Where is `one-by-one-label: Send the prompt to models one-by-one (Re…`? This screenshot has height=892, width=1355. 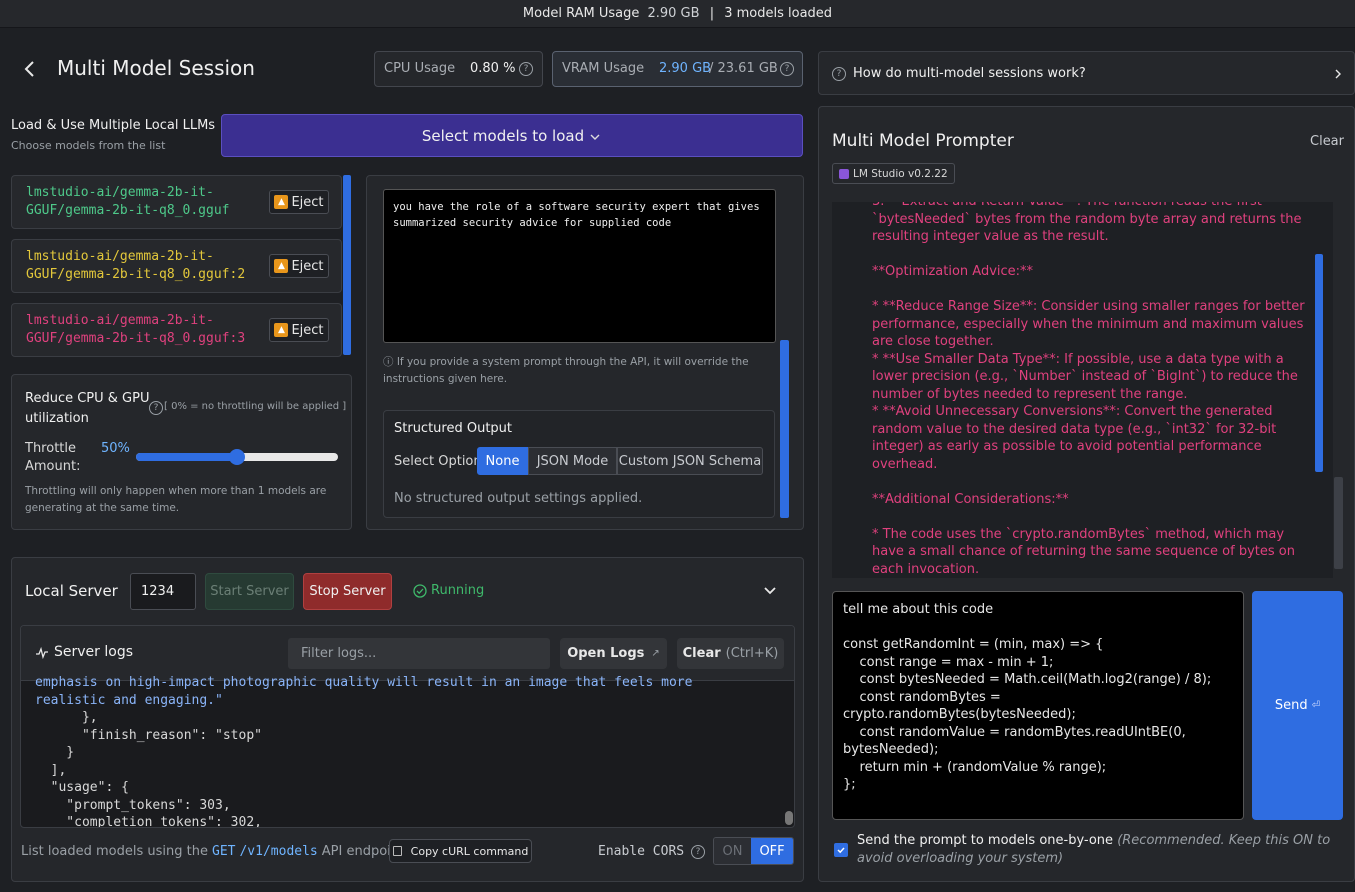 one-by-one-label: Send the prompt to models one-by-one (Re… is located at coordinates (1095, 850).